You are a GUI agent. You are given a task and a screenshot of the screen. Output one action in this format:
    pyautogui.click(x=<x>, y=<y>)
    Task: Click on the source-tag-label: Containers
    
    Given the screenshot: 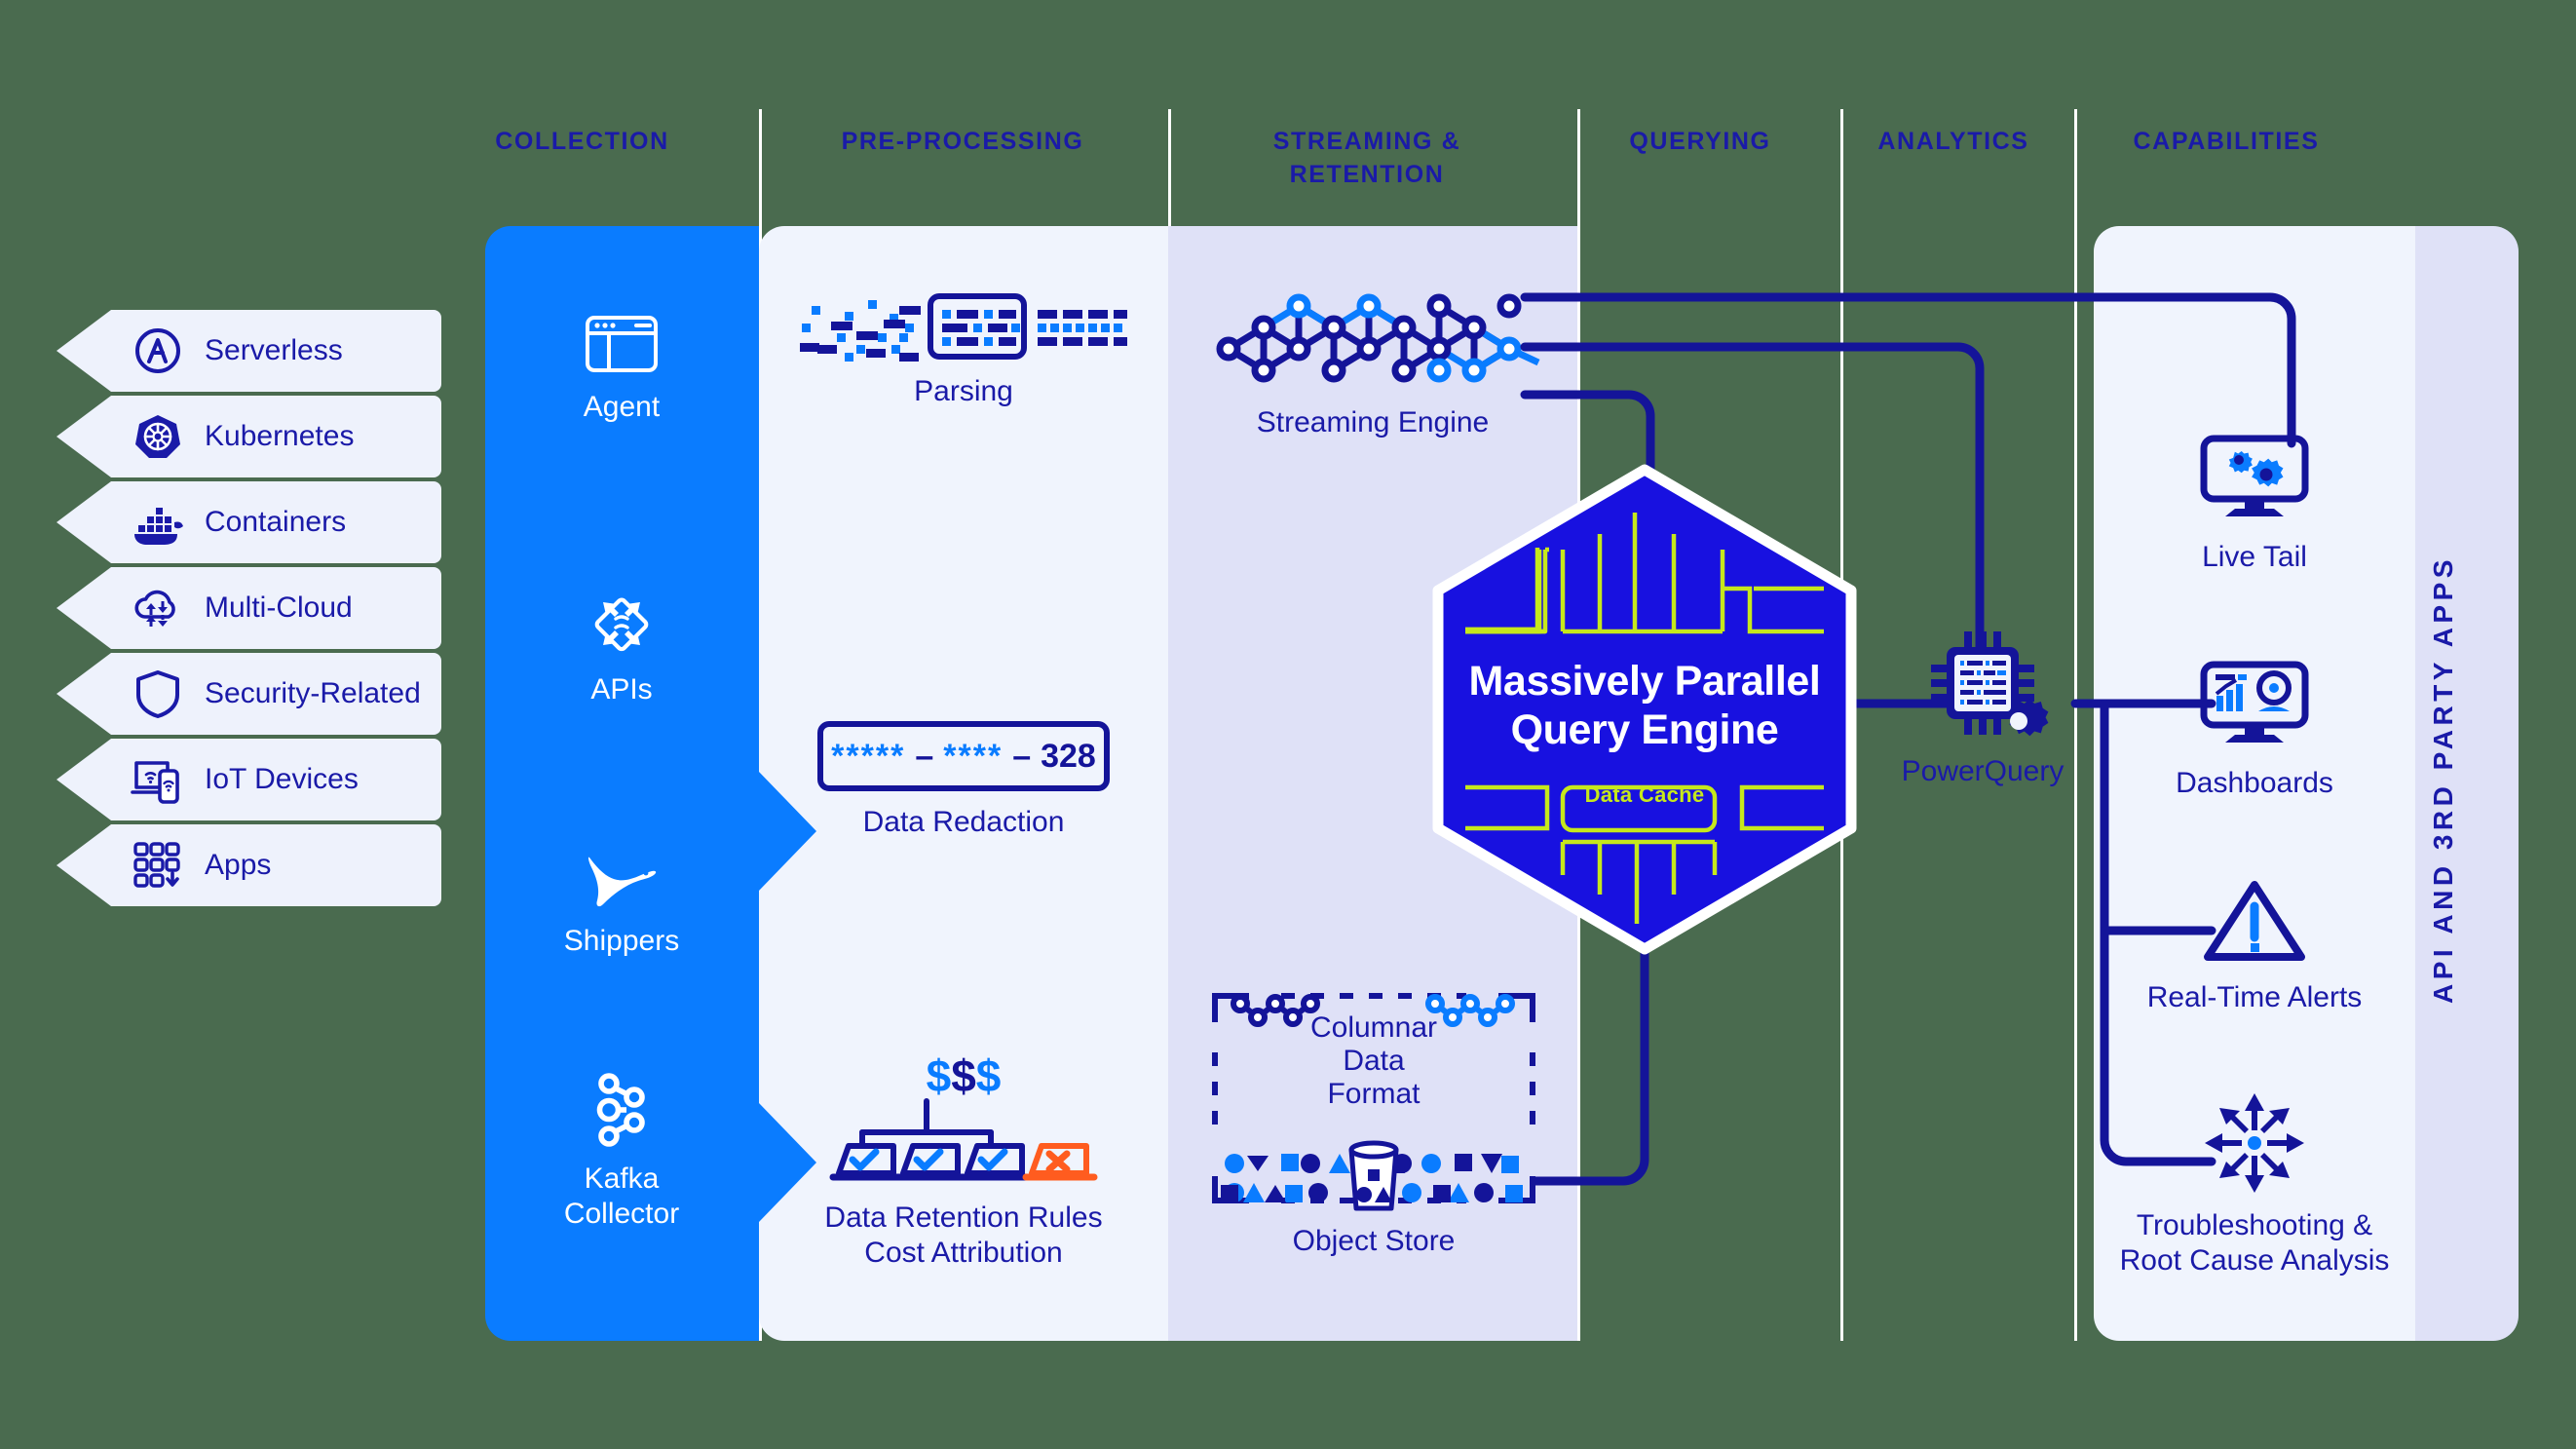 What is the action you would take?
    pyautogui.click(x=276, y=522)
    